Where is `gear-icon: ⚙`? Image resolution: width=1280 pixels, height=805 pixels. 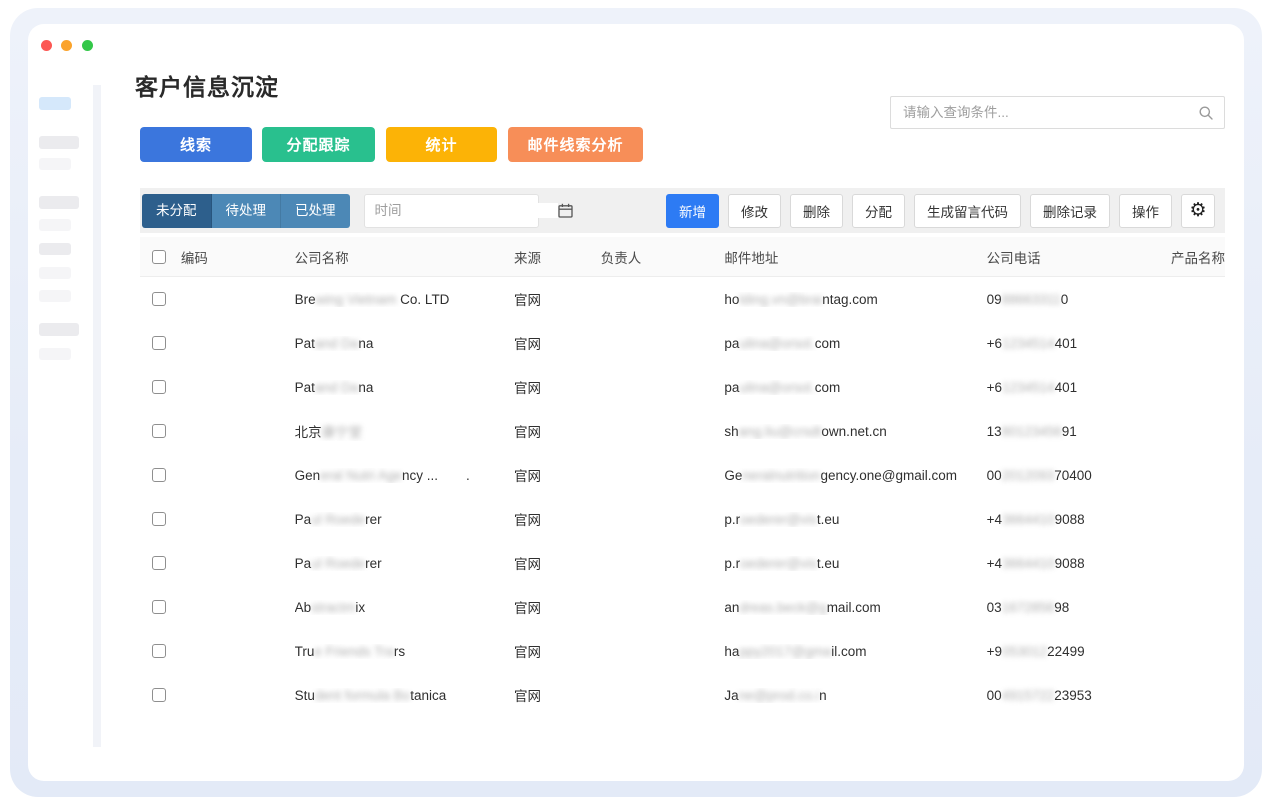 gear-icon: ⚙ is located at coordinates (1198, 210).